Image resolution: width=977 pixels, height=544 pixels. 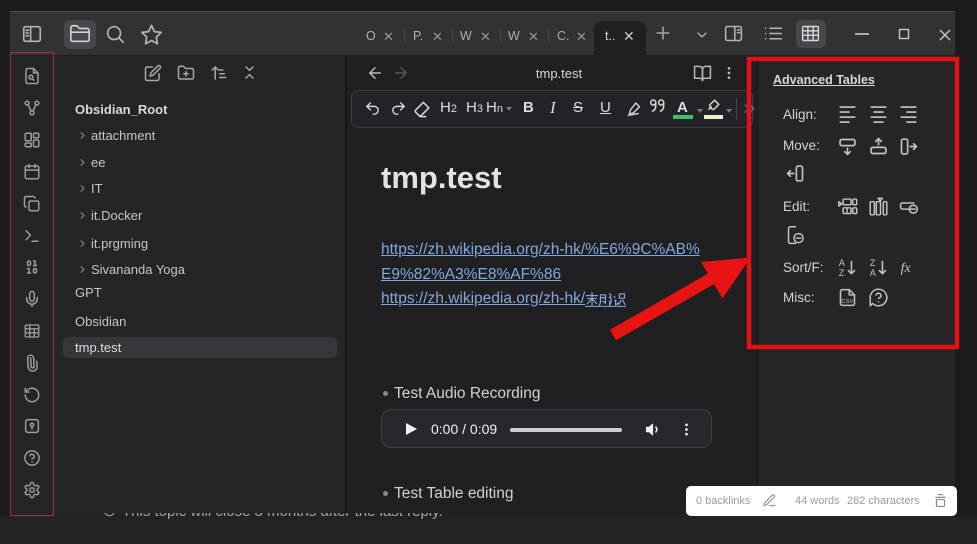 I want to click on svg-text: CSV, so click(x=848, y=302).